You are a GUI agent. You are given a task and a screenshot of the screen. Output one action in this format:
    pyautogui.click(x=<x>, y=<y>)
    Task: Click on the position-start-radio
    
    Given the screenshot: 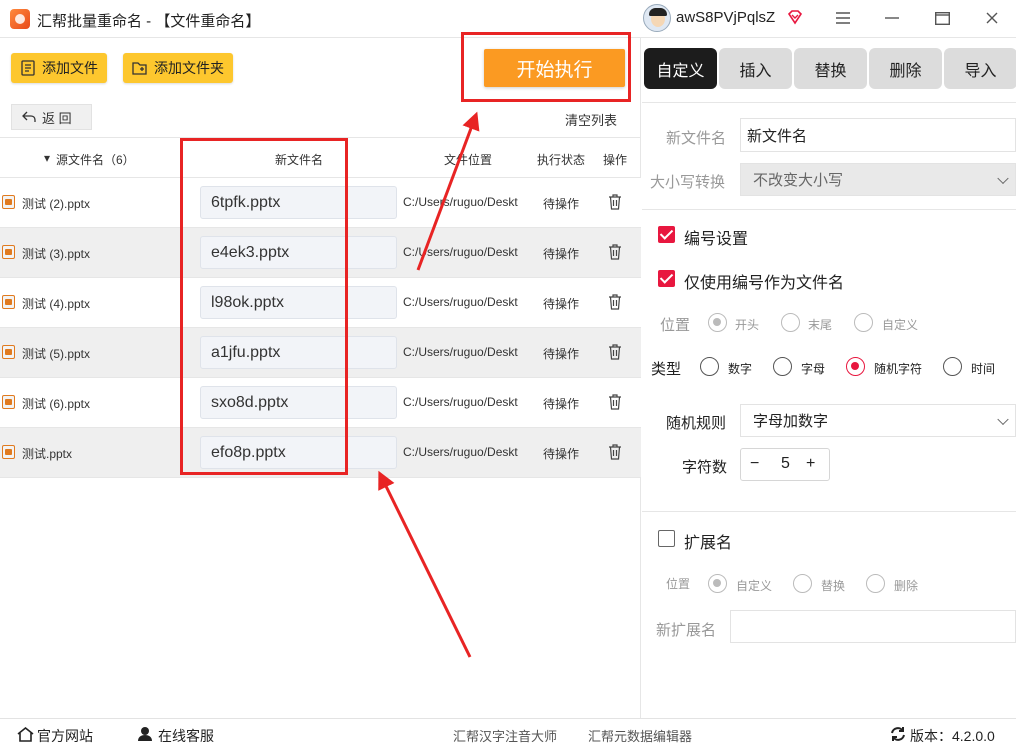 What is the action you would take?
    pyautogui.click(x=717, y=322)
    